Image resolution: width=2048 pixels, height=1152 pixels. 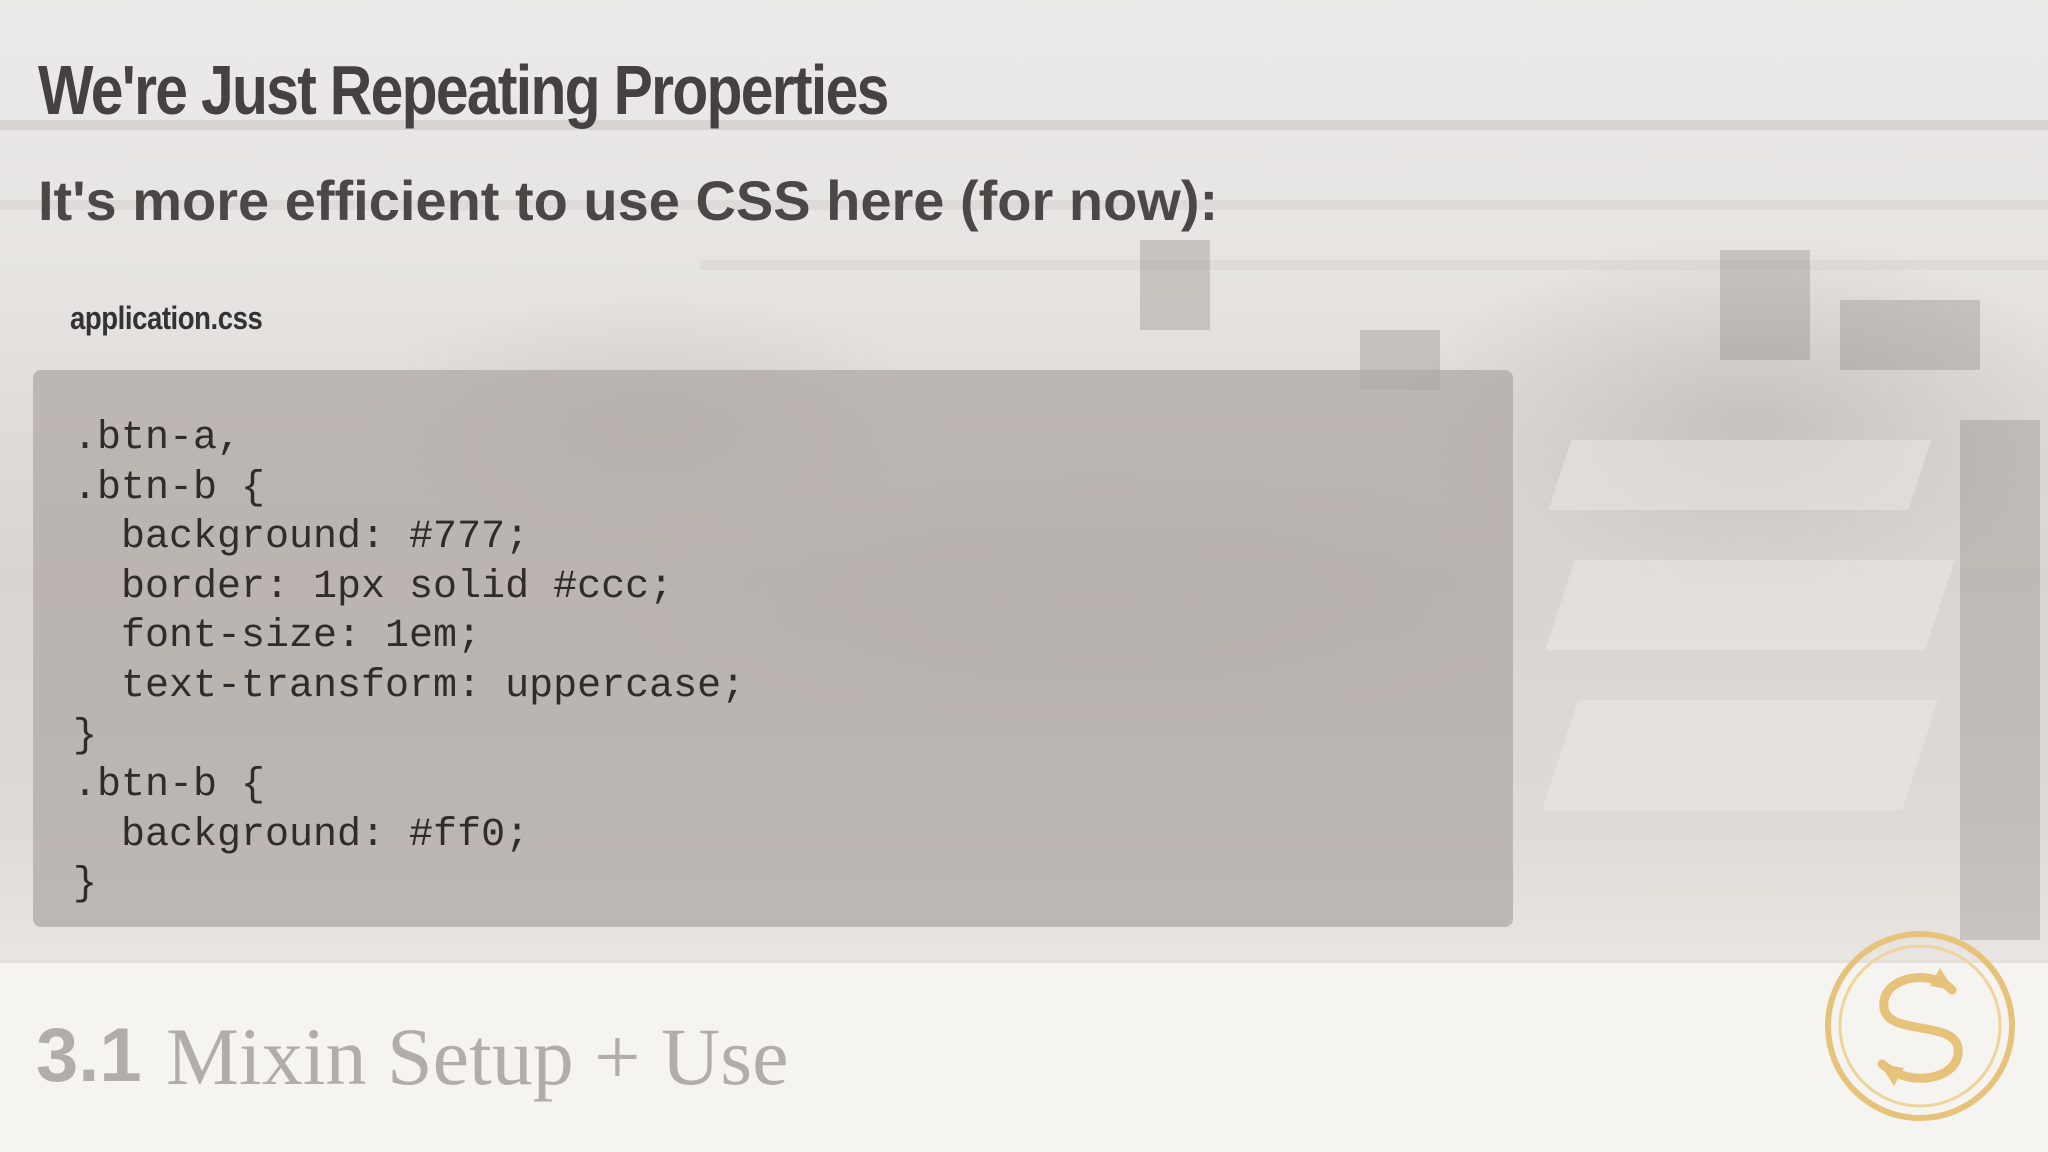 I want to click on slide-title: We're Just Repeating Properties, so click(x=463, y=90).